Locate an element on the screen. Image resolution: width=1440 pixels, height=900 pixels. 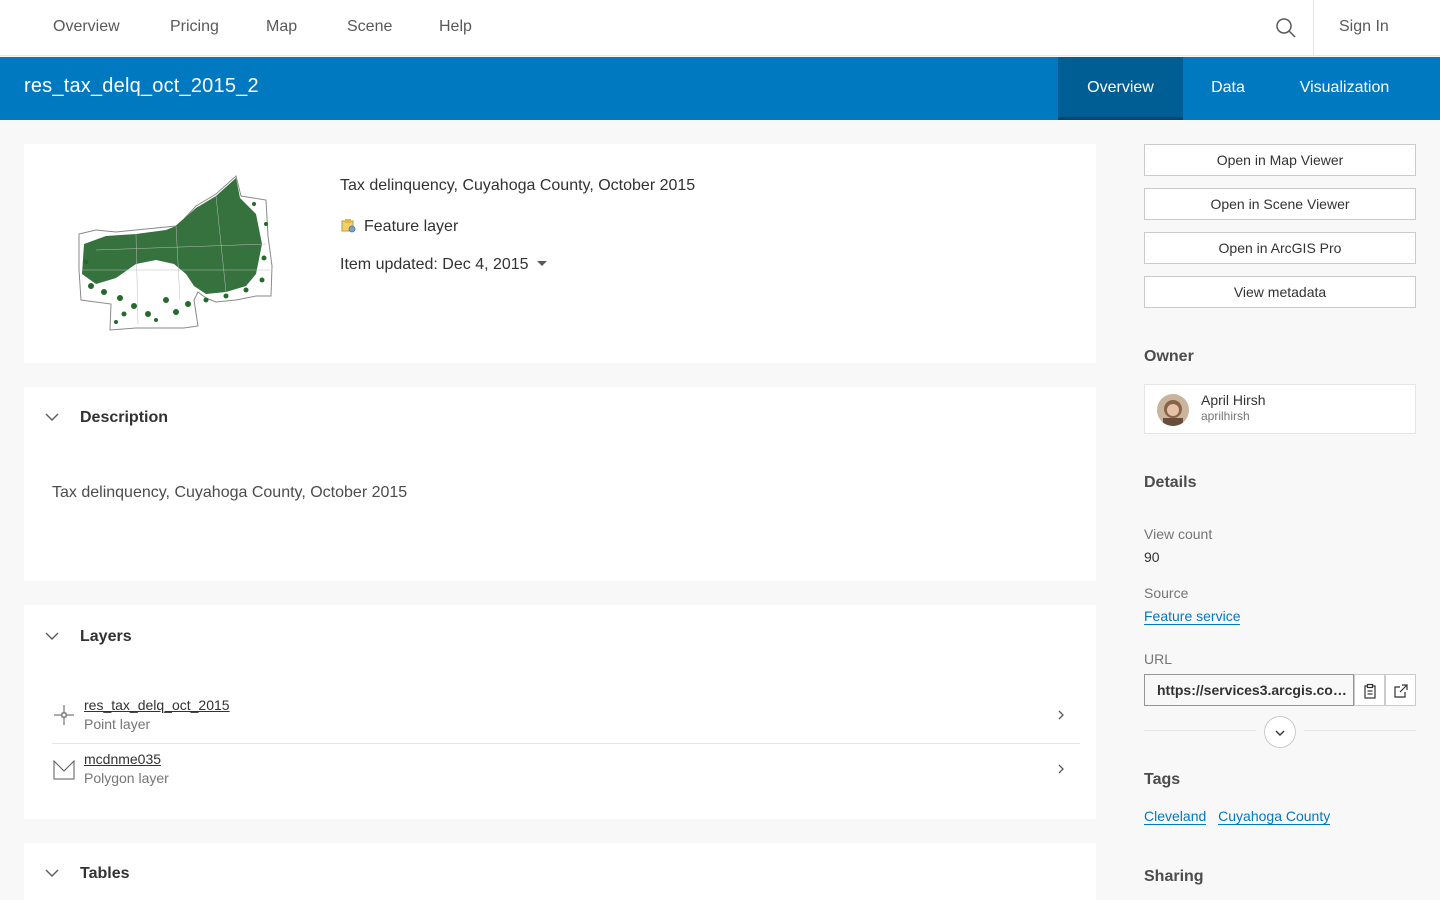
open-scene-viewer-button: Open in Scene Viewer is located at coordinates (1280, 204).